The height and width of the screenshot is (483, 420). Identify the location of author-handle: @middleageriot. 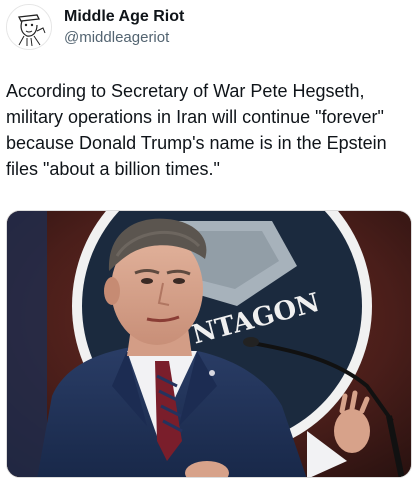
(124, 37).